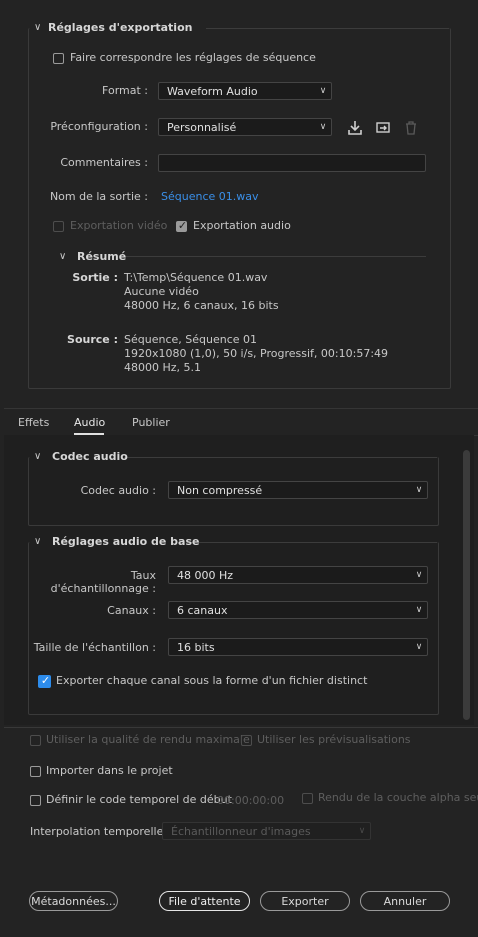 This screenshot has height=937, width=478. Describe the element at coordinates (119, 225) in the screenshot. I see `export-video-label: Exportation vidéo` at that location.